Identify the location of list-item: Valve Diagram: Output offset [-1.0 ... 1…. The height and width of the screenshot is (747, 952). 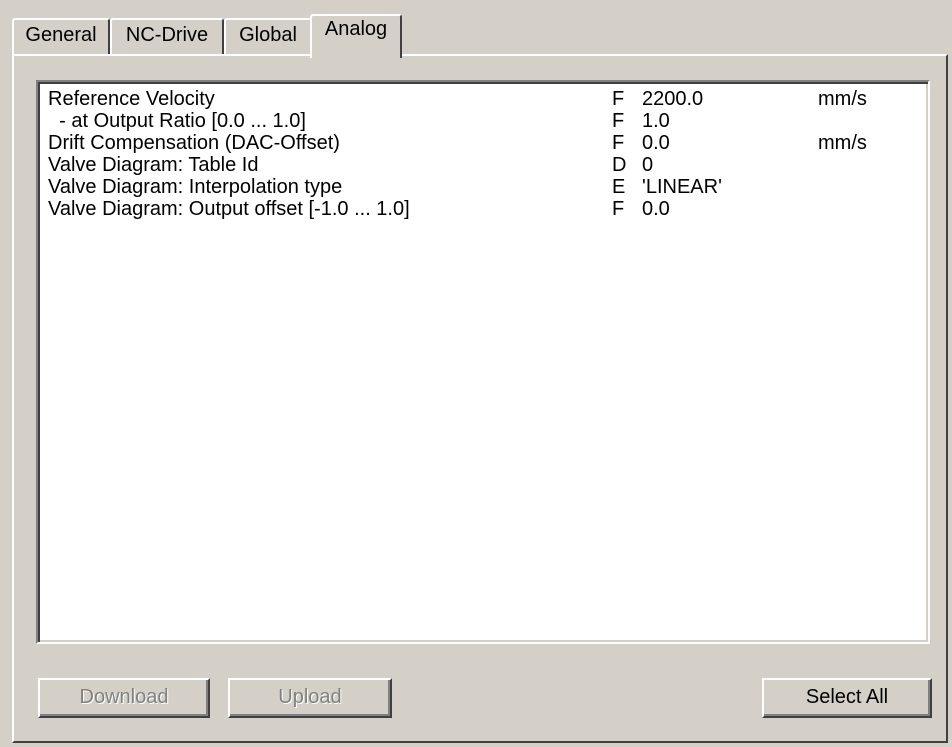
(483, 209).